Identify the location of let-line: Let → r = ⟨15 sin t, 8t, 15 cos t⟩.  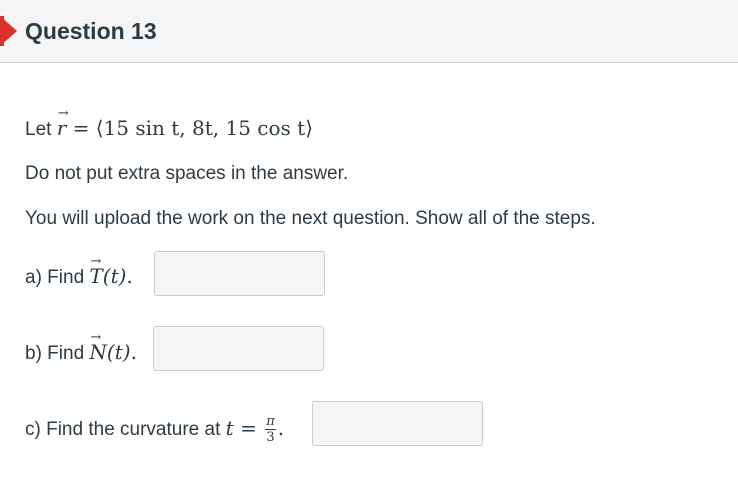
(169, 123).